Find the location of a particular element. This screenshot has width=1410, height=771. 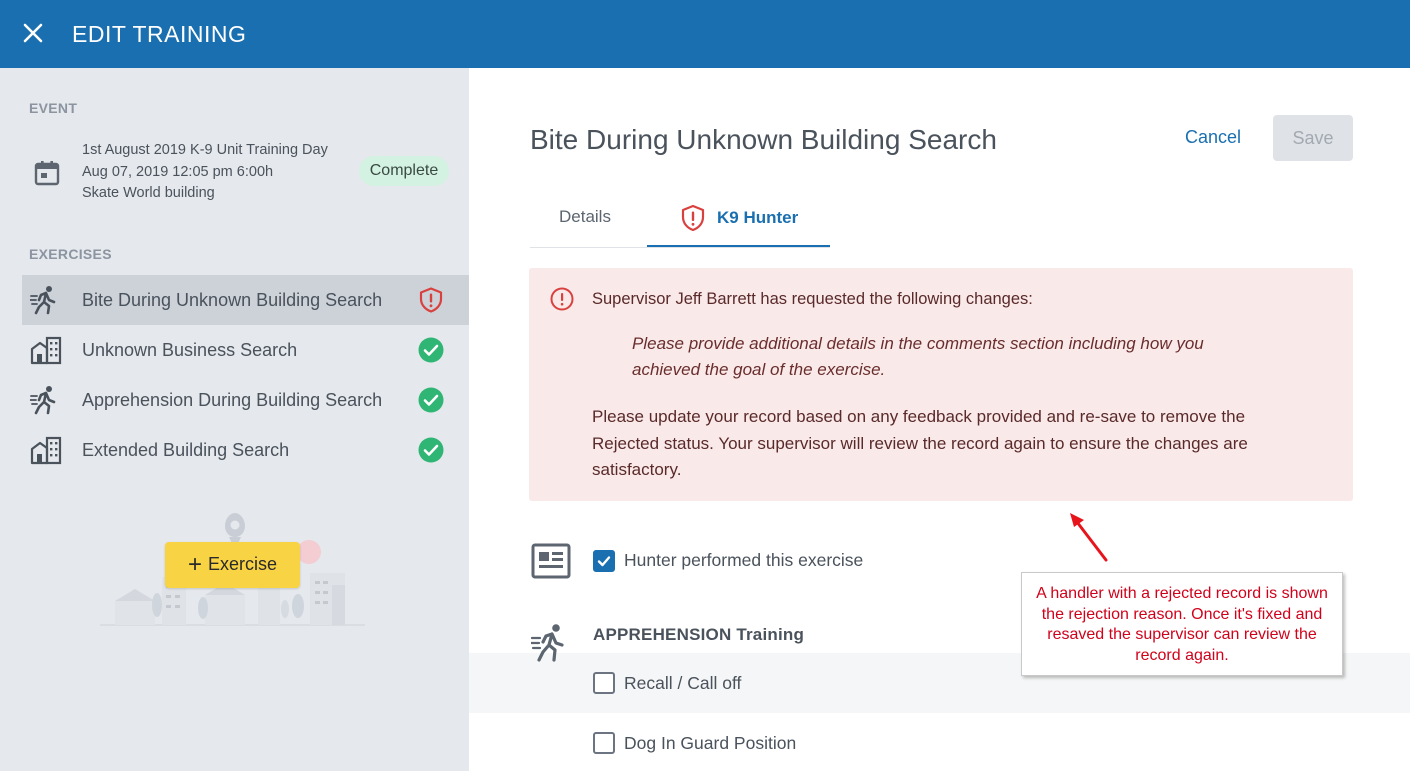

exercise-item-apprehension: Apprehension During Building Search is located at coordinates (245, 400).